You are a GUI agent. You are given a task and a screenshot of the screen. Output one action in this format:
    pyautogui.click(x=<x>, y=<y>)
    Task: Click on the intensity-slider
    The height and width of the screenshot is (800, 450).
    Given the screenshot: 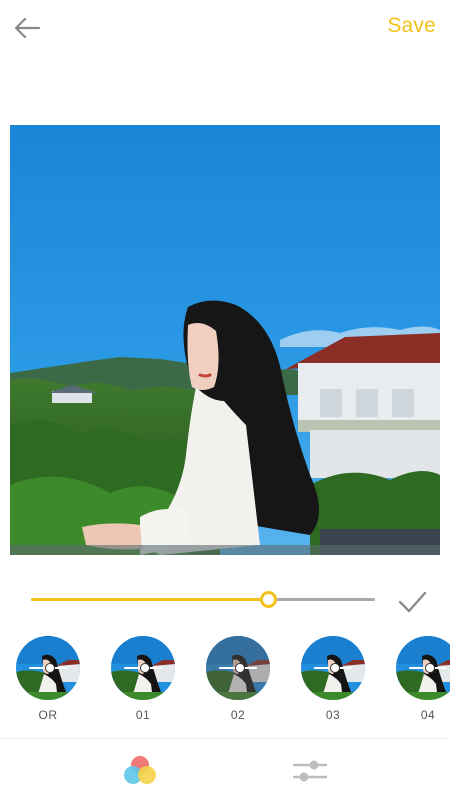 What is the action you would take?
    pyautogui.click(x=203, y=599)
    